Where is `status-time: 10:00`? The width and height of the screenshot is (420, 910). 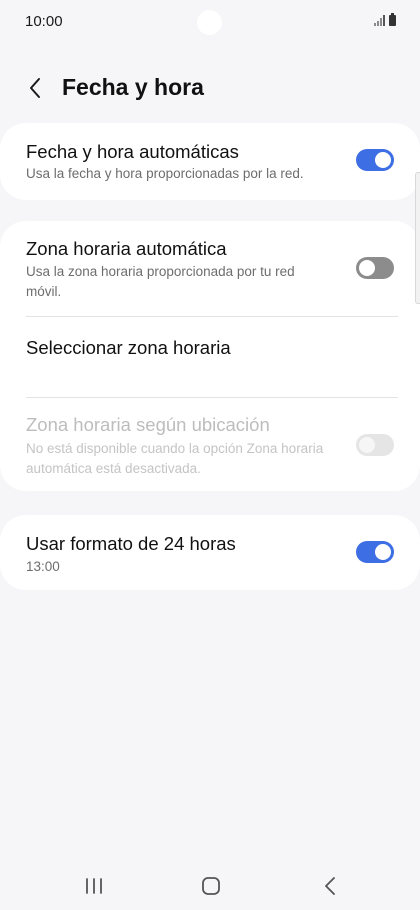 status-time: 10:00 is located at coordinates (44, 21).